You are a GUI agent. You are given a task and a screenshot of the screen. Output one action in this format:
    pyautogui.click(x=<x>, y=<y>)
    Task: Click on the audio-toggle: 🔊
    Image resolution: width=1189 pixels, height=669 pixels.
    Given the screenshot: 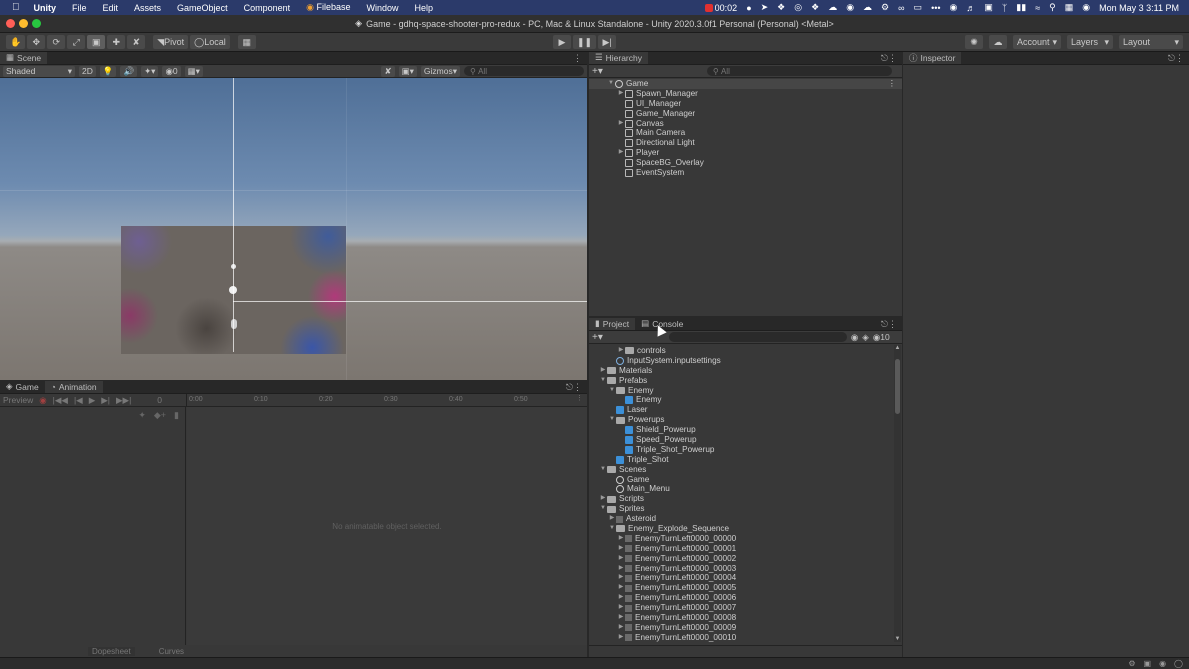 What is the action you would take?
    pyautogui.click(x=129, y=71)
    